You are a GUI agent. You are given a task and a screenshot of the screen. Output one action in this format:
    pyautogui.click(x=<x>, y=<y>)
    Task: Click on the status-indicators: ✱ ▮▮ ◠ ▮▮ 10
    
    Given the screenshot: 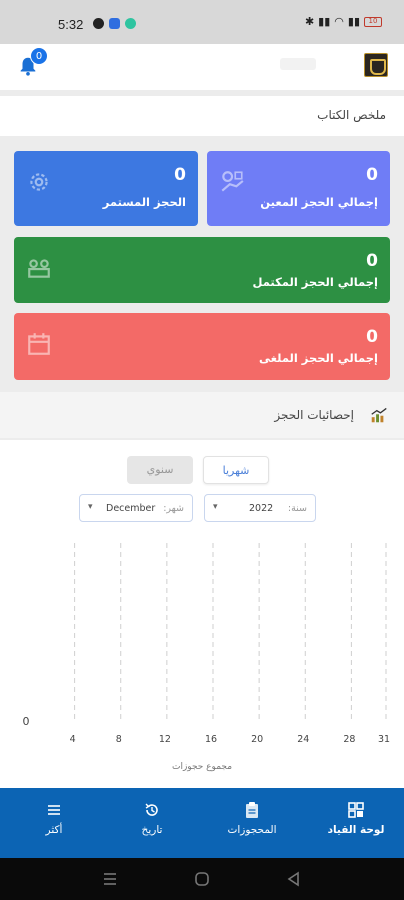 What is the action you would take?
    pyautogui.click(x=343, y=21)
    